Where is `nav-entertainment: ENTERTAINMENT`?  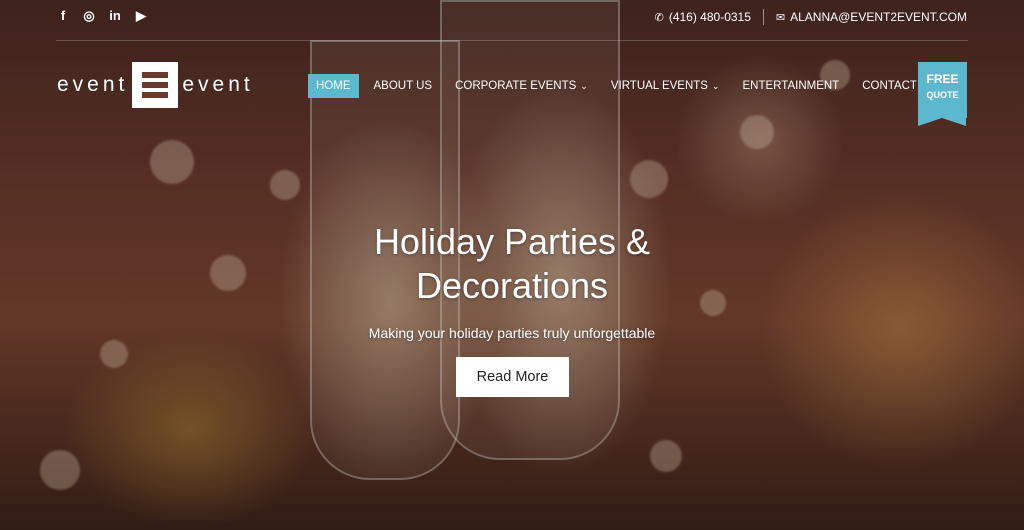 nav-entertainment: ENTERTAINMENT is located at coordinates (791, 86).